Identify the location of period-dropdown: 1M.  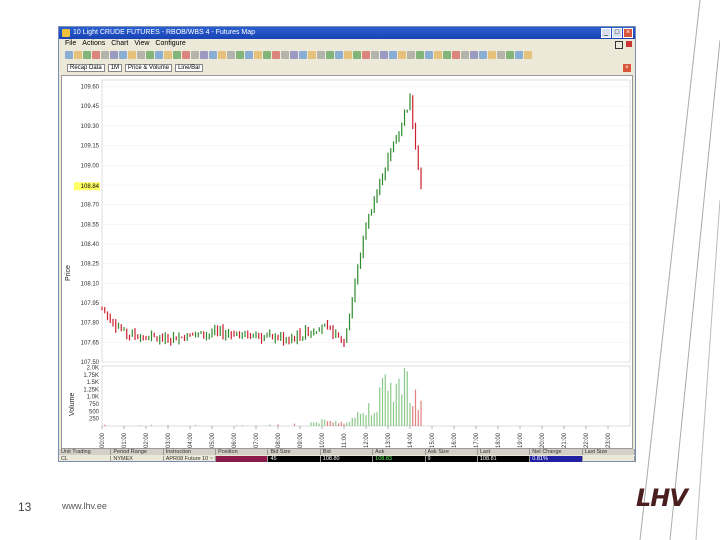
(115, 68).